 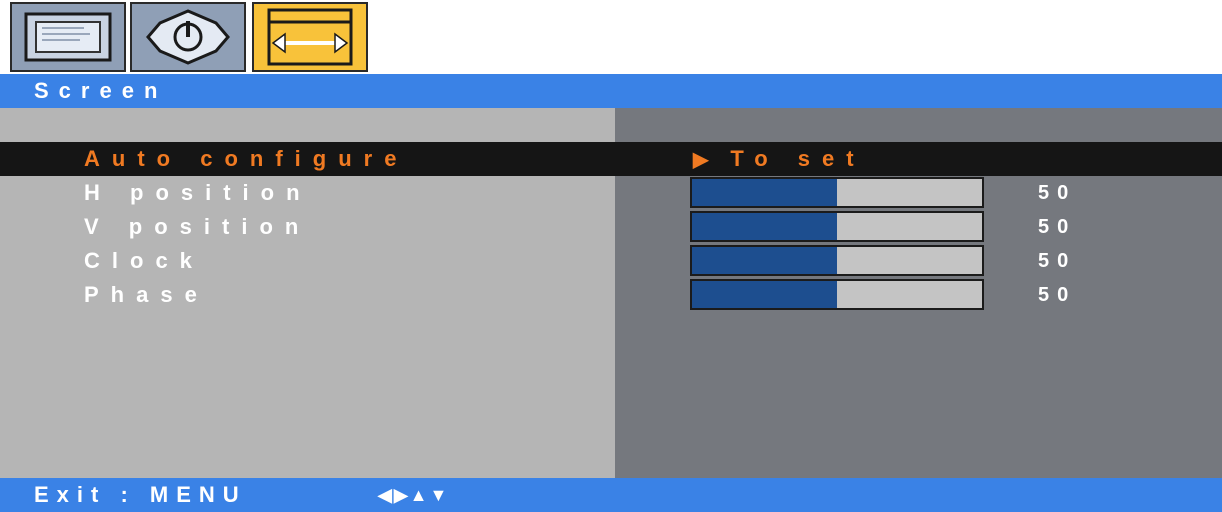 What do you see at coordinates (611, 295) in the screenshot?
I see `menu-item-phase: Phase 50` at bounding box center [611, 295].